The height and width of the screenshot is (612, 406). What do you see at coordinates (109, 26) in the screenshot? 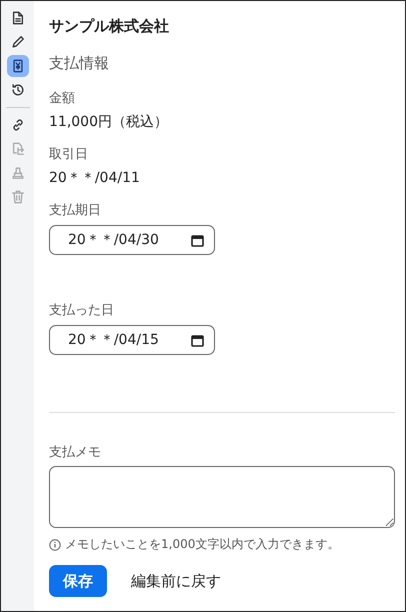
I see `company-name: サンプル株式会社` at bounding box center [109, 26].